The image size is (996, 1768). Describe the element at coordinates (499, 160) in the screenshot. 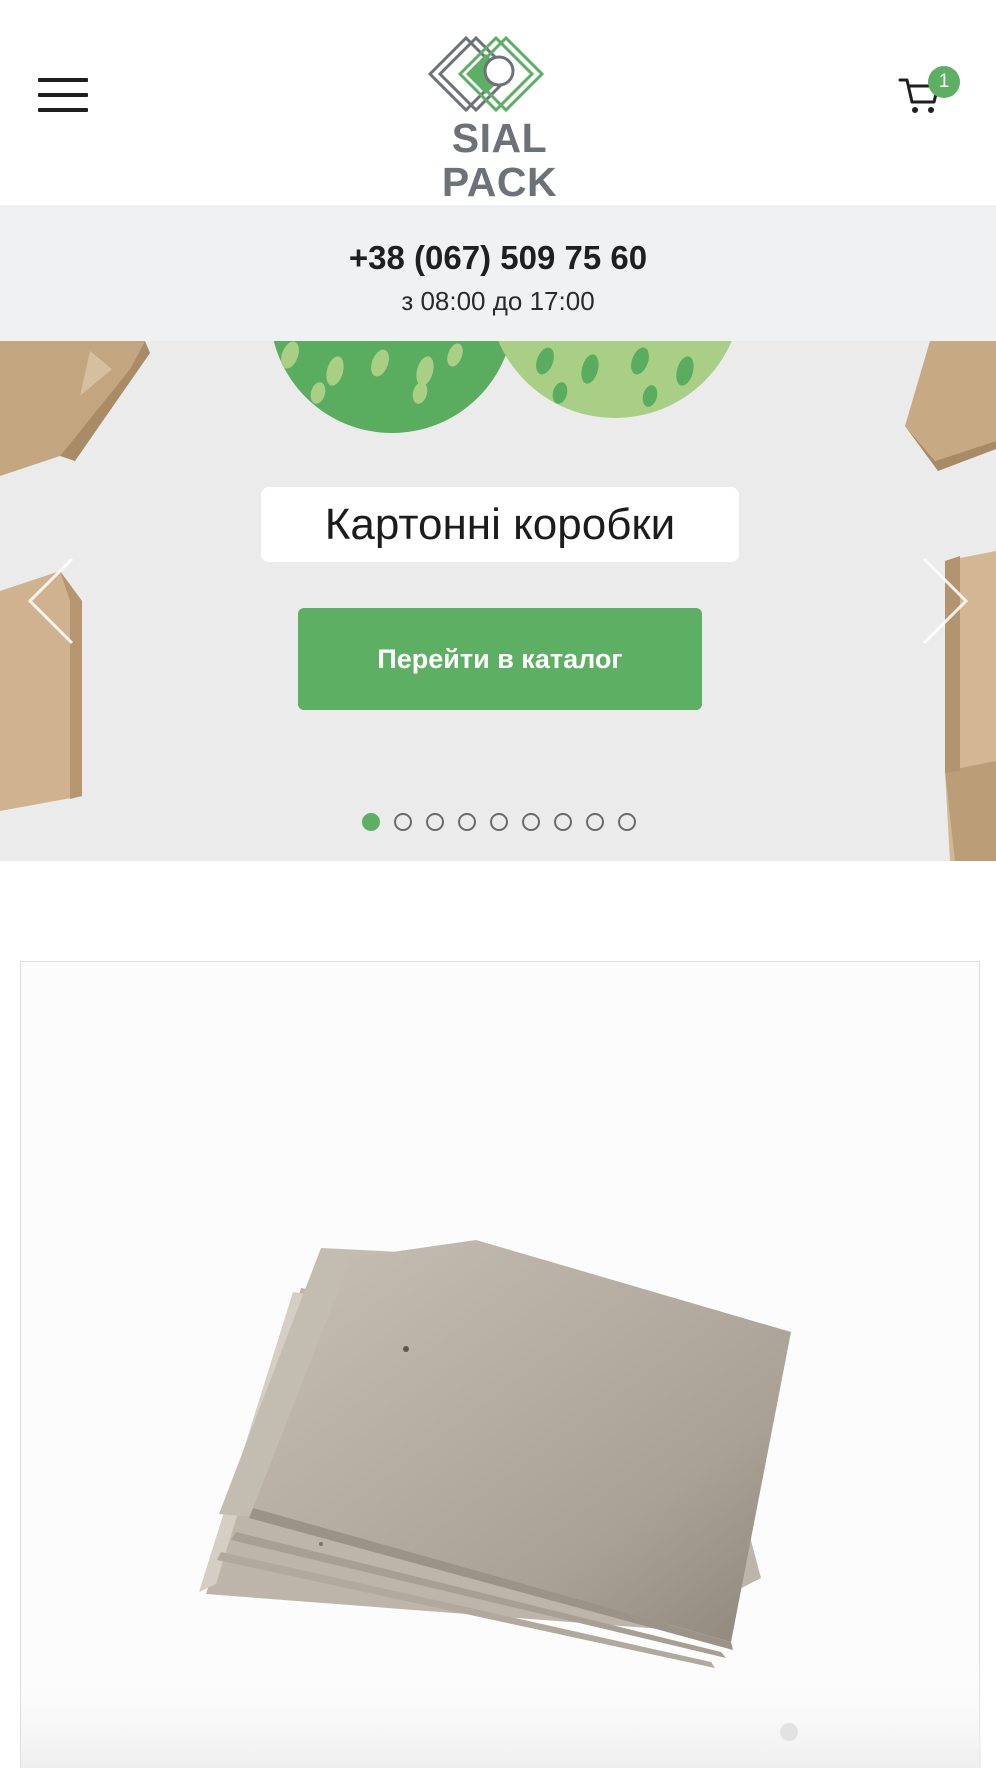

I see `logo-text: SIAL PACK` at that location.